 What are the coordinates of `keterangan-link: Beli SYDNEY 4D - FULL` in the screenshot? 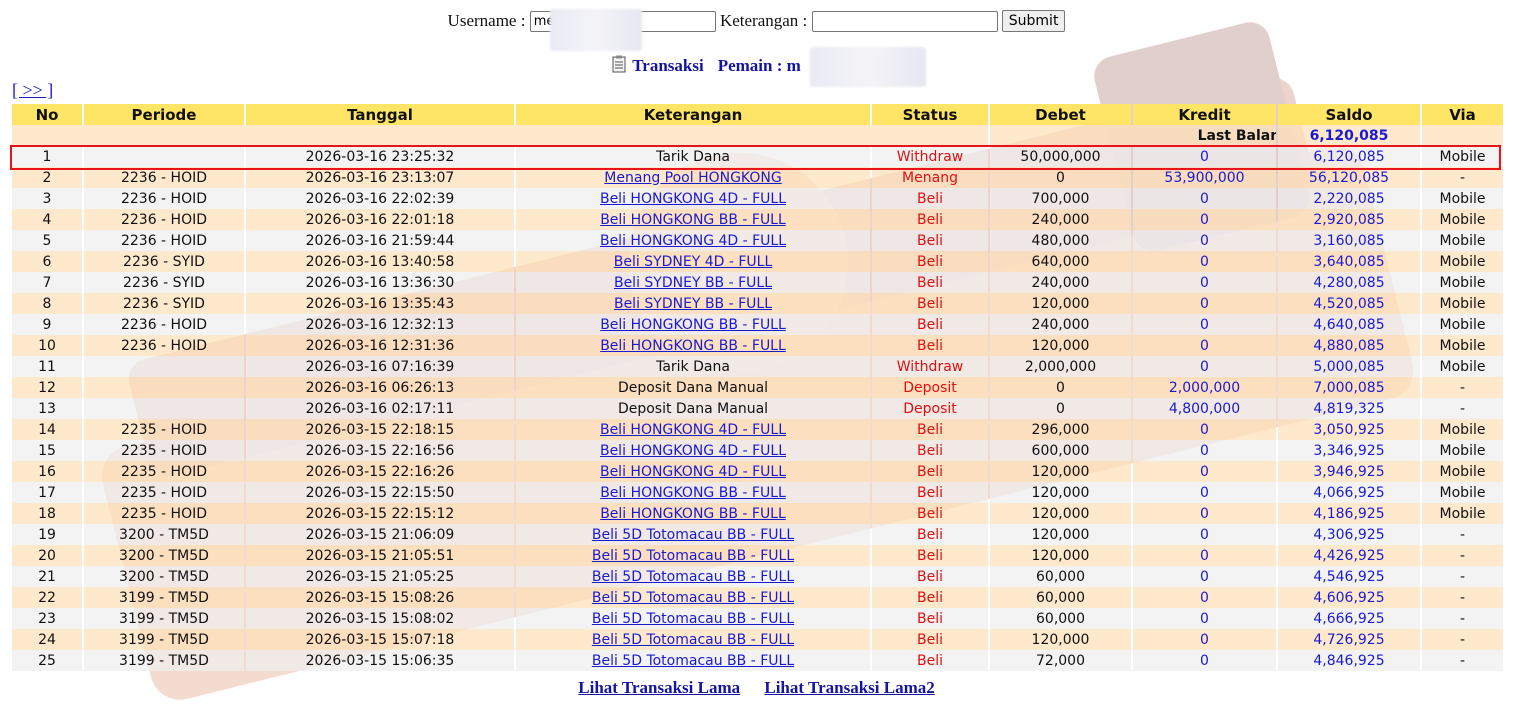 It's located at (693, 262).